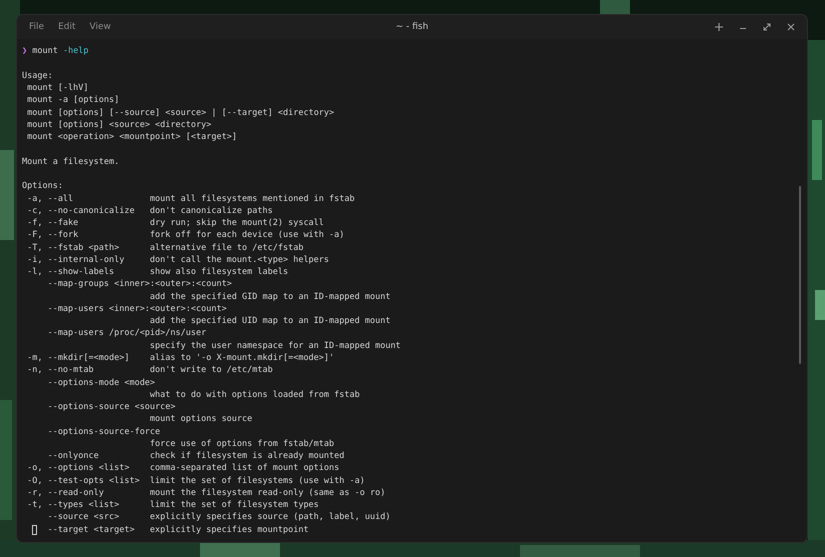 The image size is (825, 557). I want to click on option-name: --target <target>, so click(91, 530).